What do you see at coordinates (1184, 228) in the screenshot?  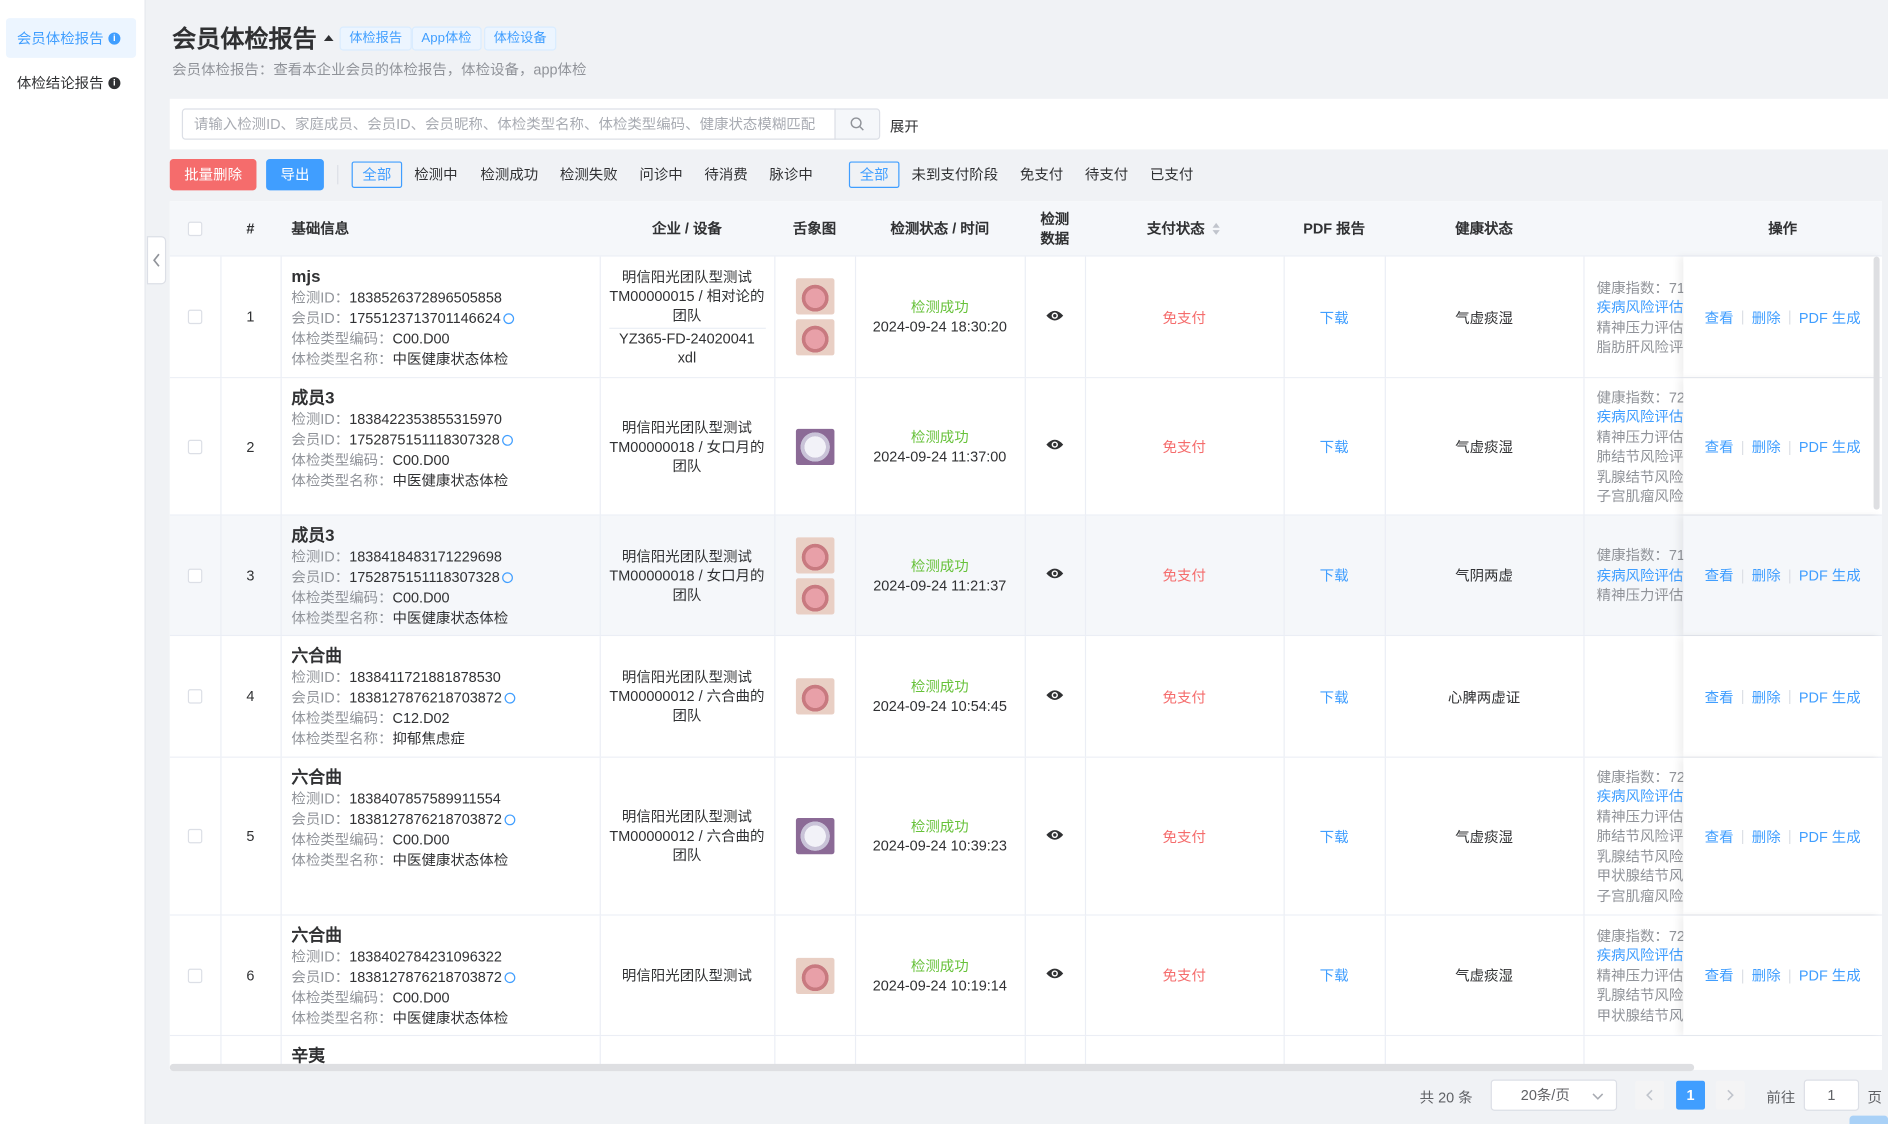 I see `header-pay: 支付状态` at bounding box center [1184, 228].